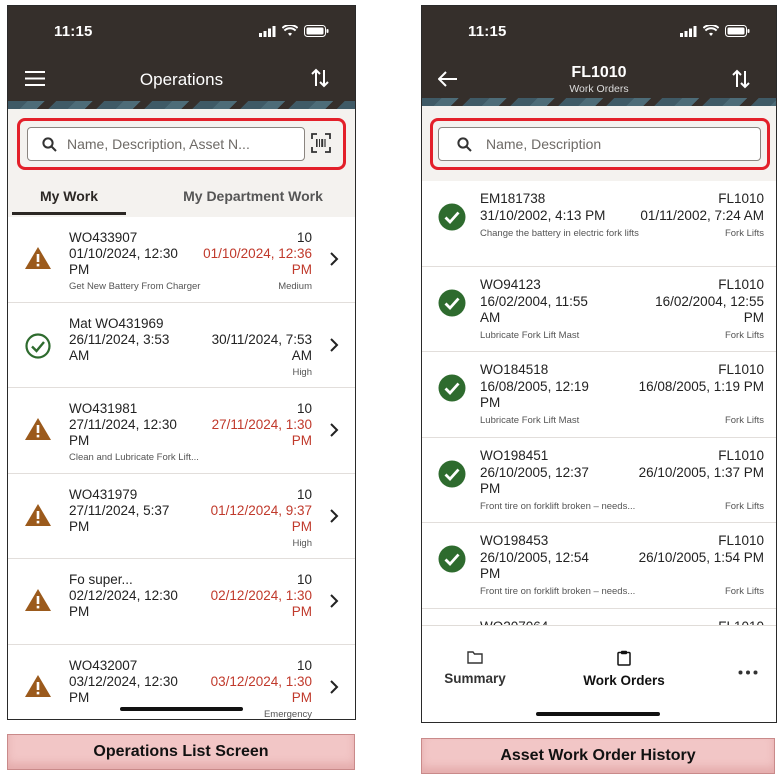  I want to click on search-input: Name, Description, so click(599, 144).